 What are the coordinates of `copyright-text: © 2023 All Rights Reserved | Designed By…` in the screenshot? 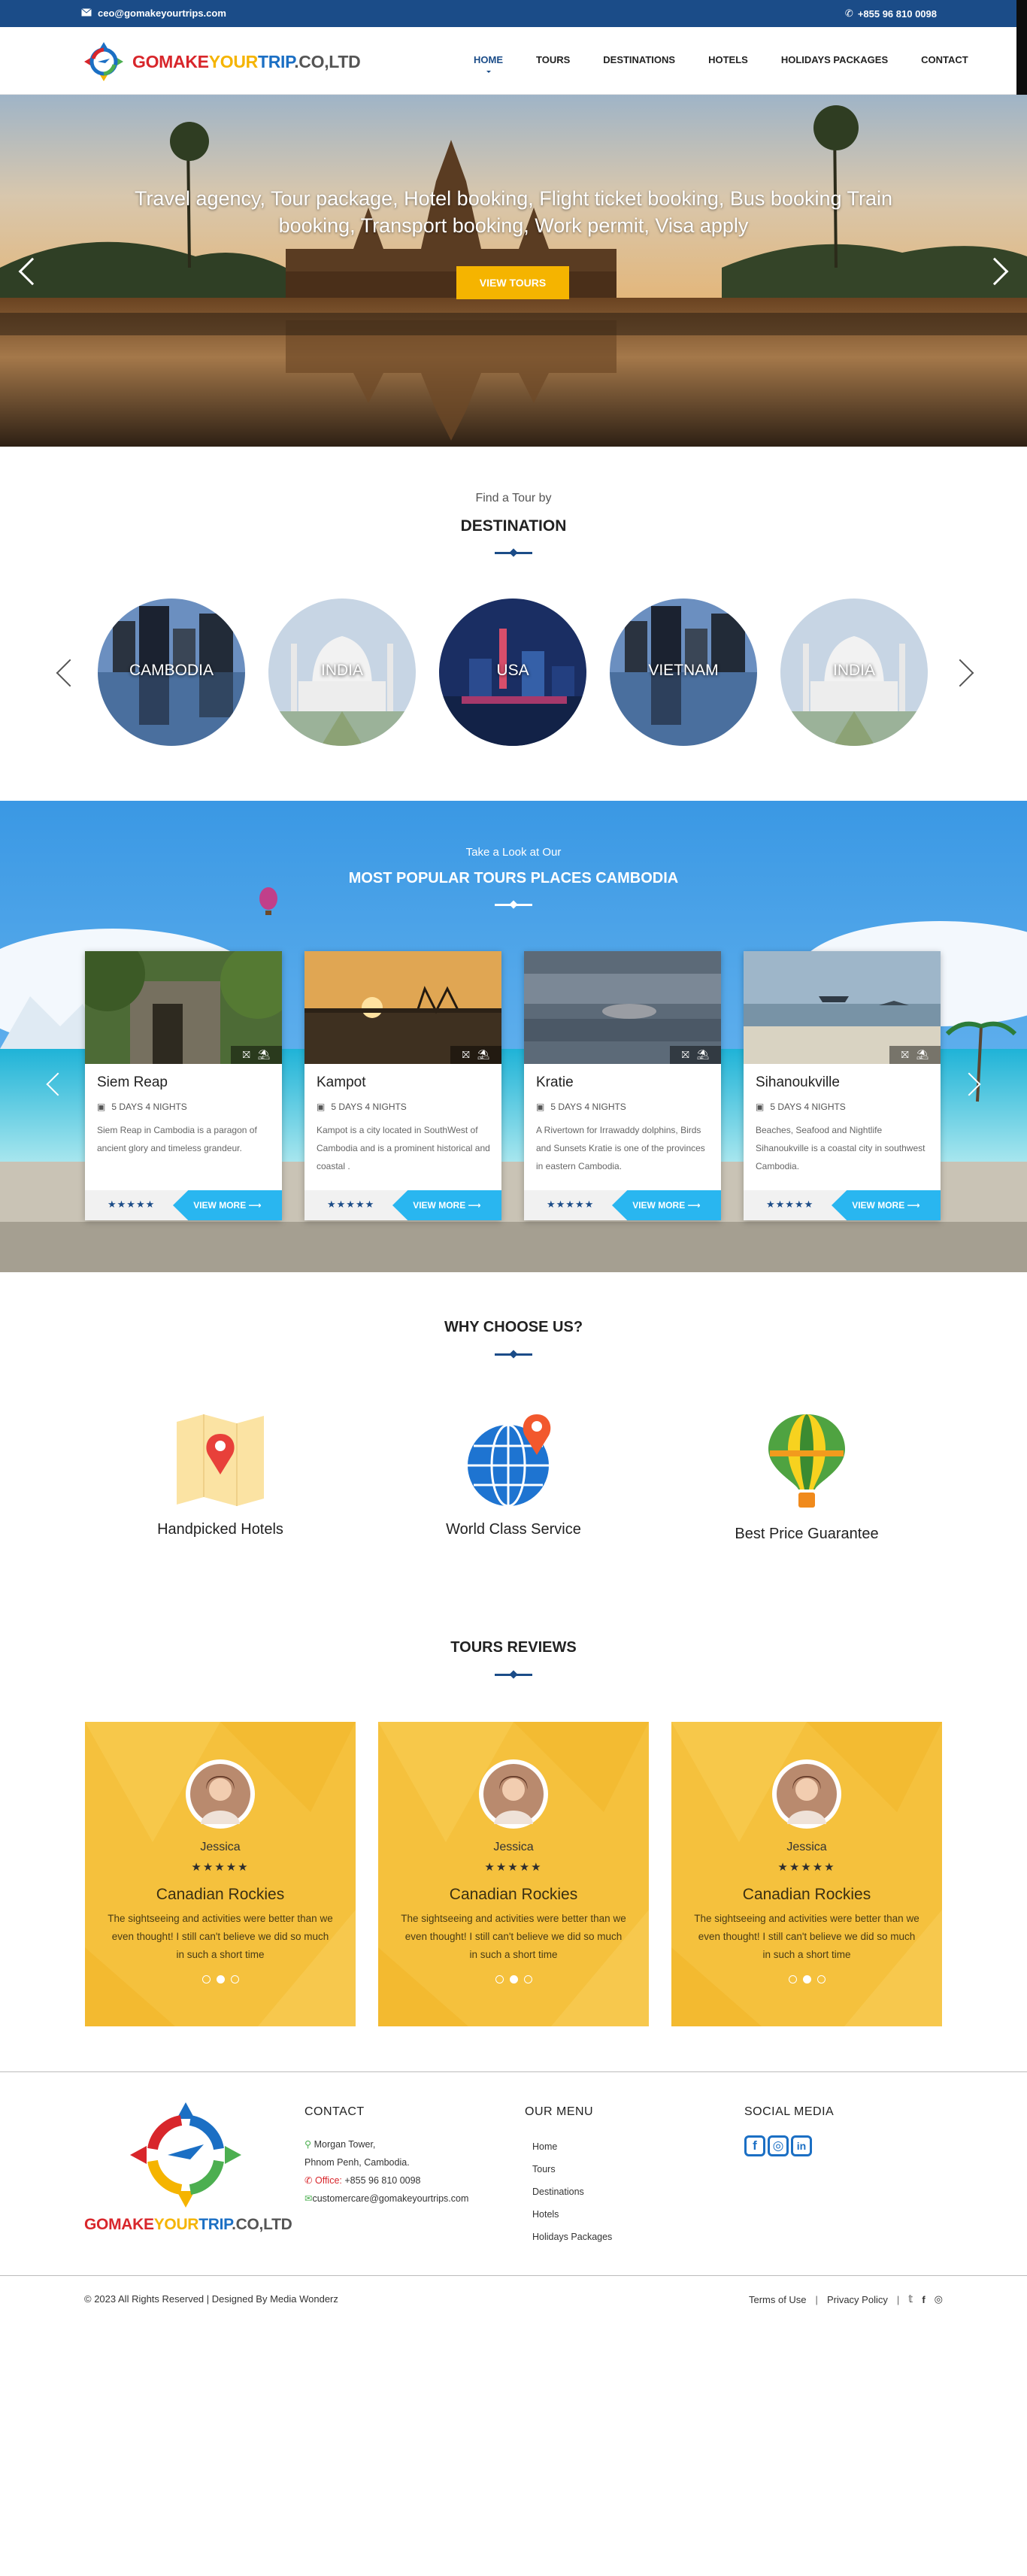 It's located at (211, 2299).